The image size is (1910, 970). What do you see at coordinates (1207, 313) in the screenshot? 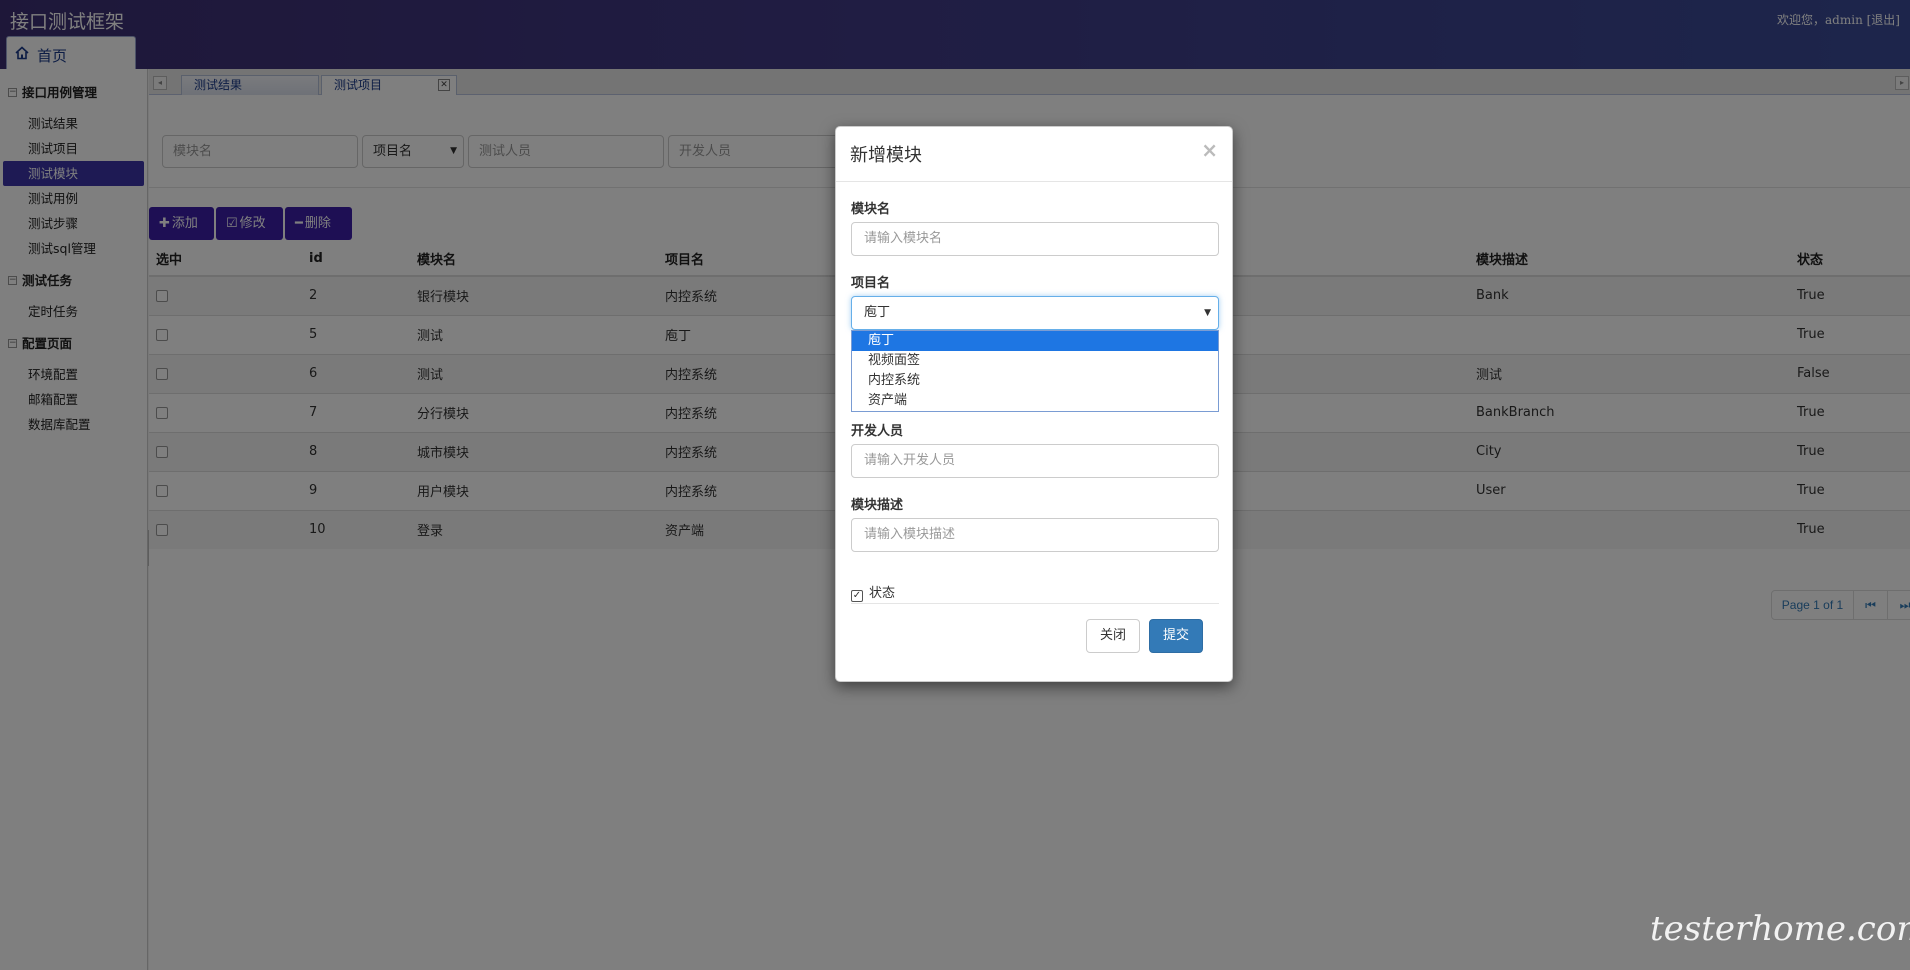
I see `caret-down-icon: ▼` at bounding box center [1207, 313].